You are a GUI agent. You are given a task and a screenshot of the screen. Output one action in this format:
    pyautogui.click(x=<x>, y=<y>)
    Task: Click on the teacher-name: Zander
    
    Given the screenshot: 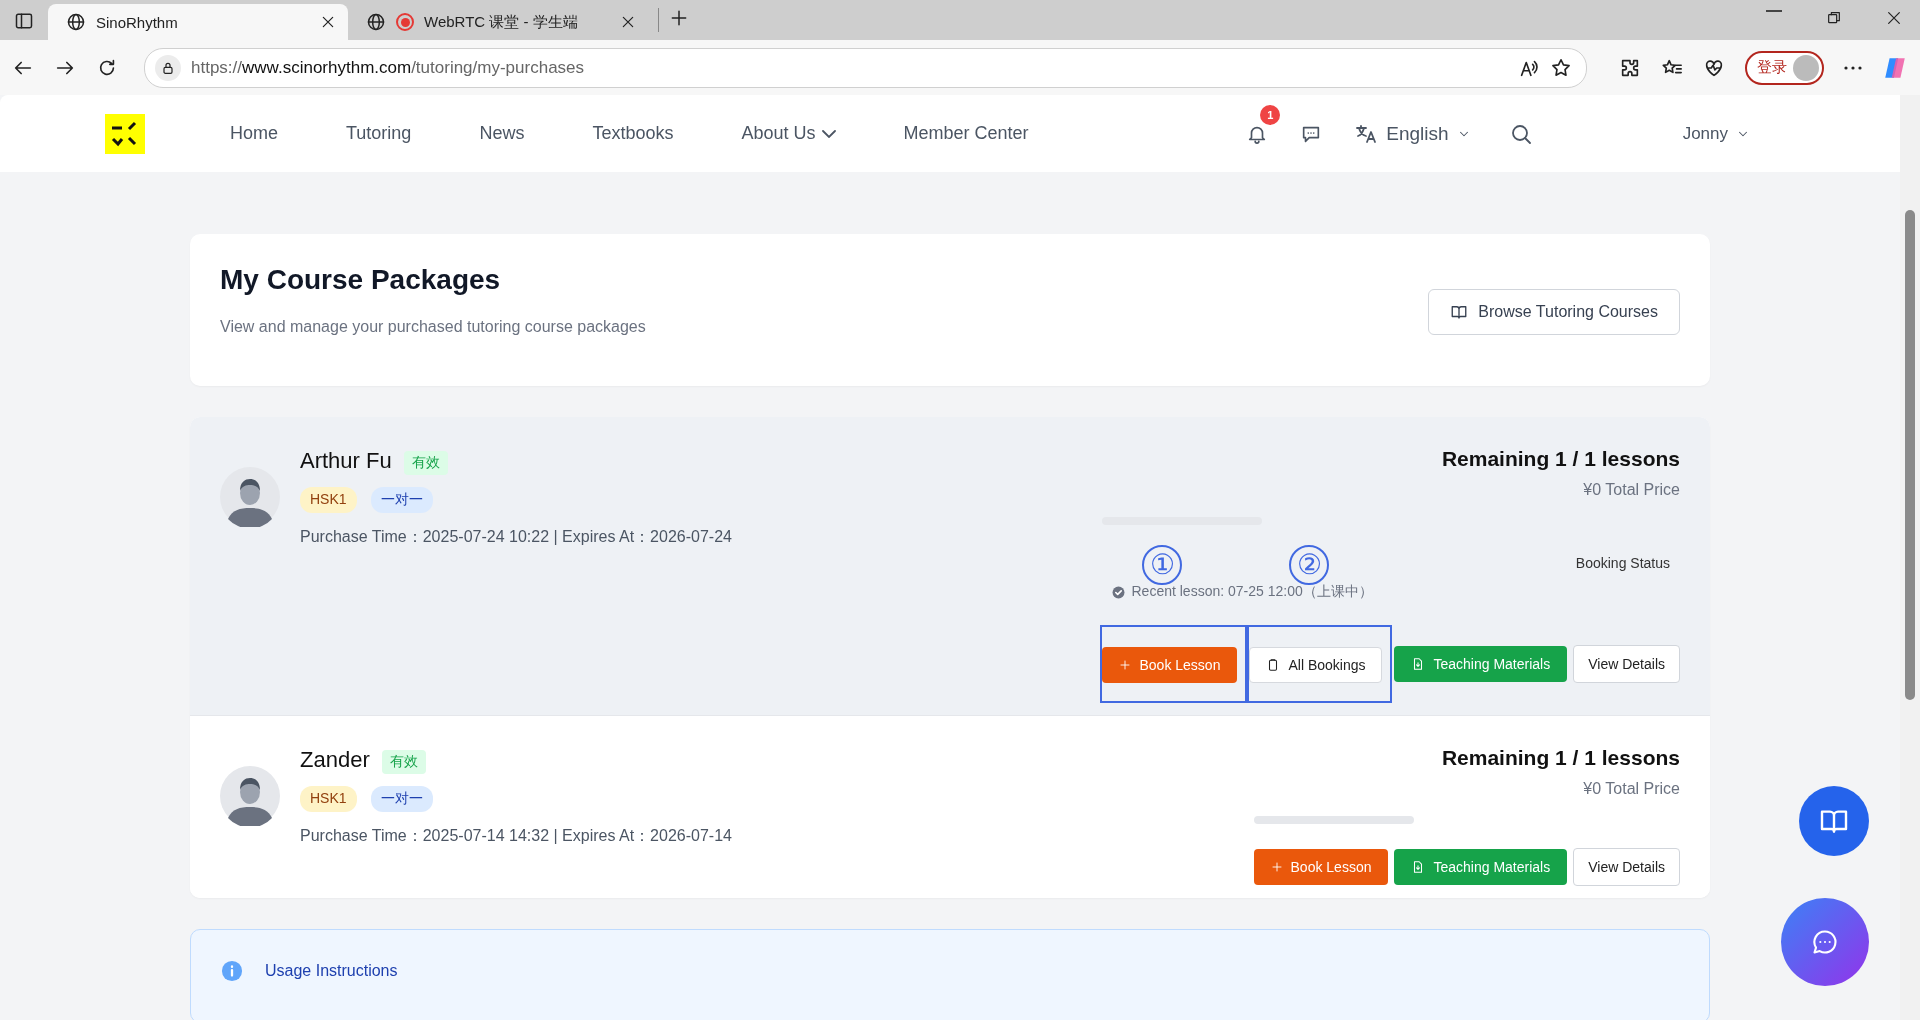 What is the action you would take?
    pyautogui.click(x=335, y=760)
    